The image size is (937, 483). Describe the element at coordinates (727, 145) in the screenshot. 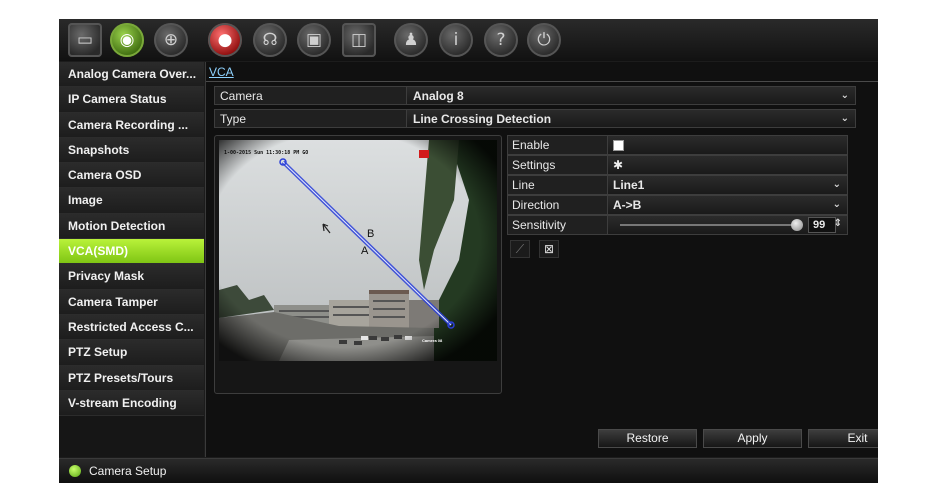

I see `enable-cell` at that location.